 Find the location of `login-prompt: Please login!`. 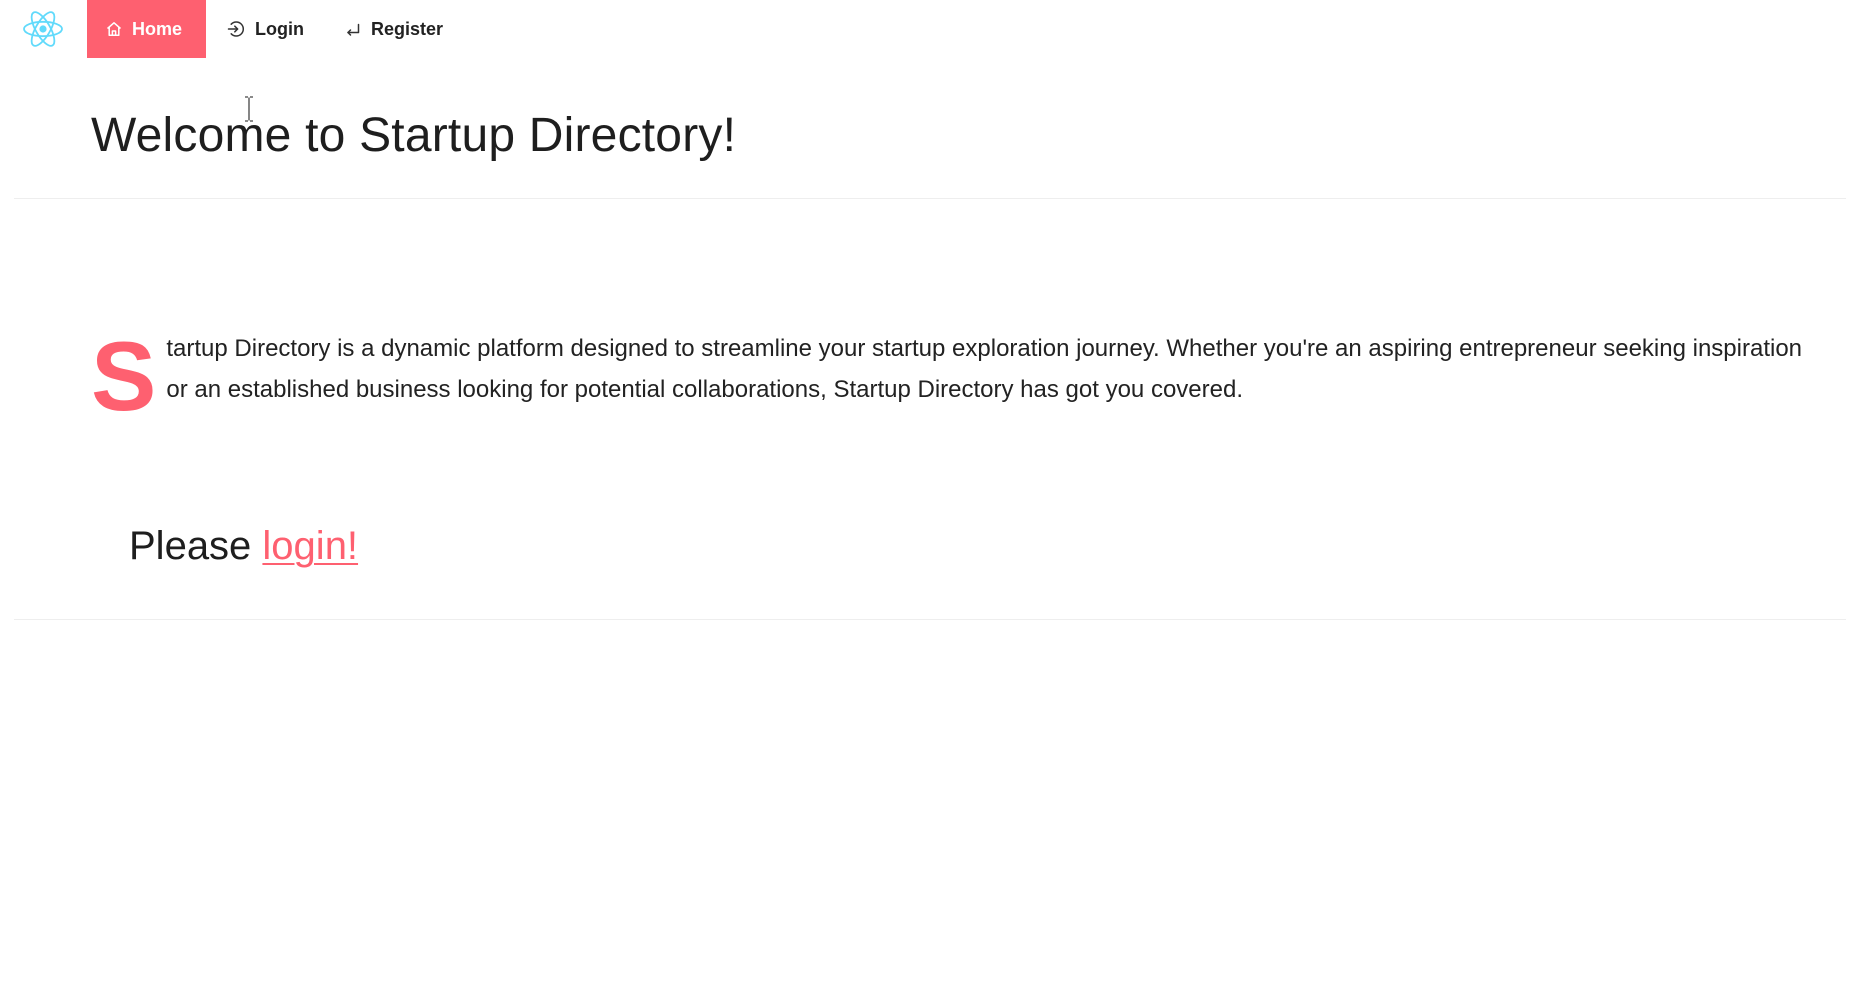

login-prompt: Please login! is located at coordinates (243, 546).